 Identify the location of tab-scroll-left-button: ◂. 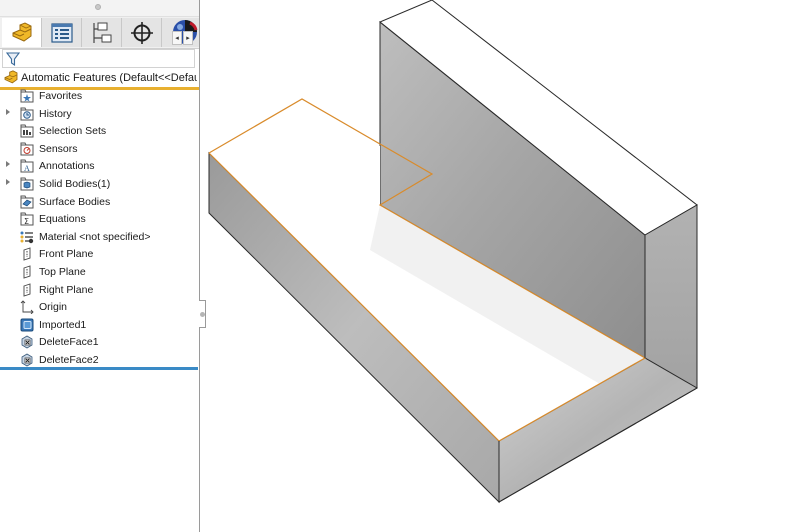
(177, 38).